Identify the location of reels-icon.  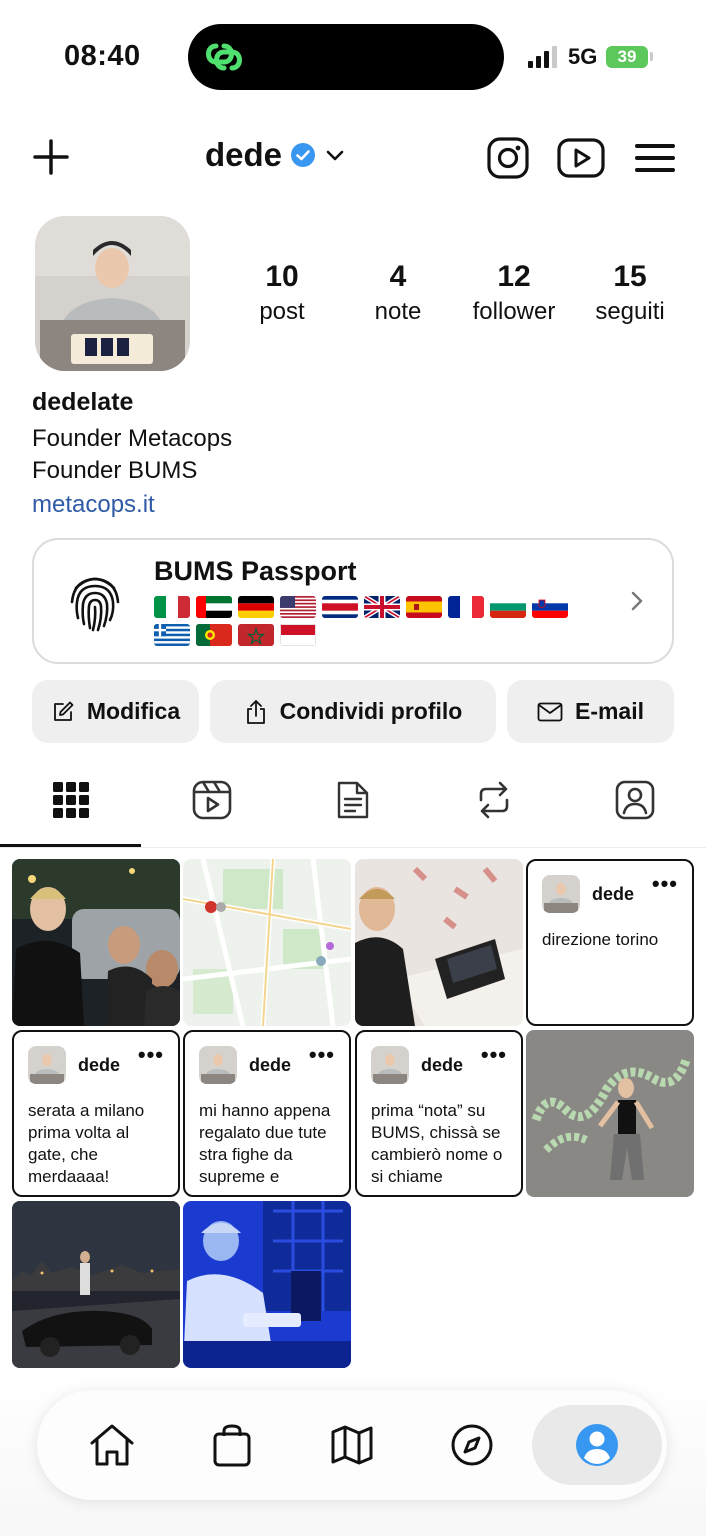
(211, 800).